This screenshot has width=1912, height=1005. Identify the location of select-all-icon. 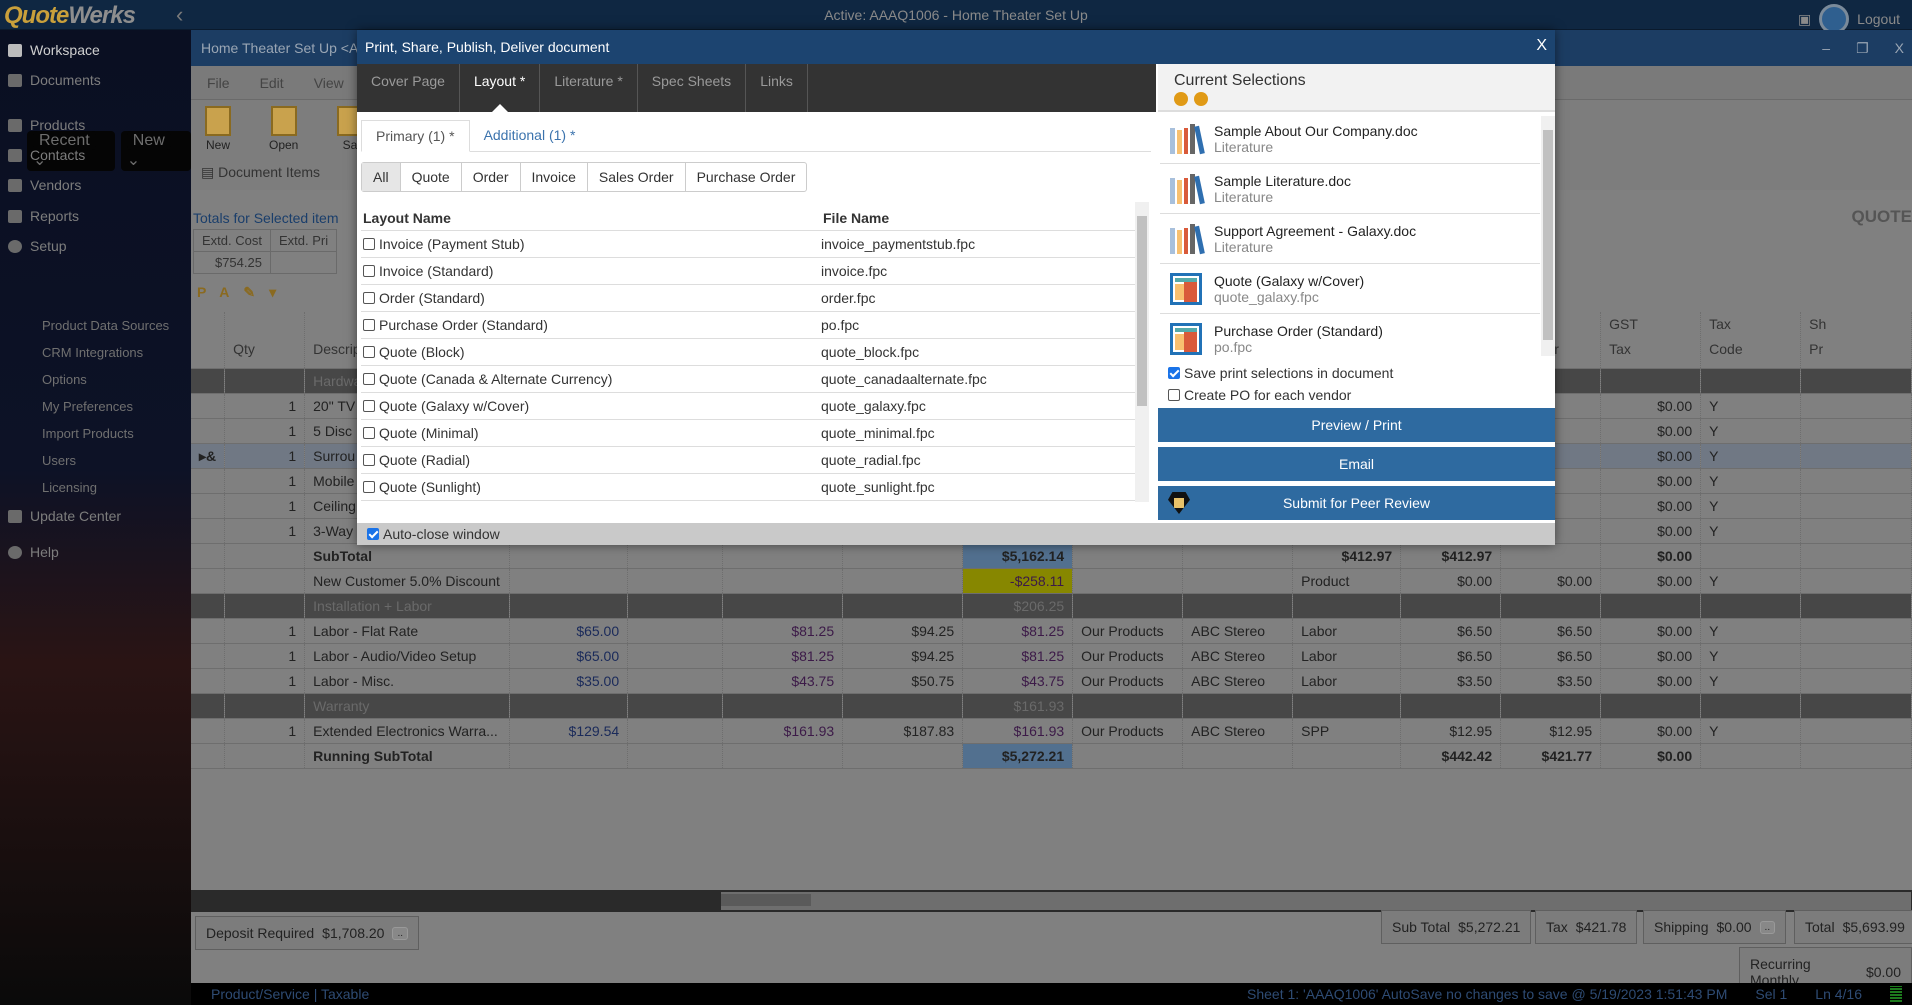
(1181, 99).